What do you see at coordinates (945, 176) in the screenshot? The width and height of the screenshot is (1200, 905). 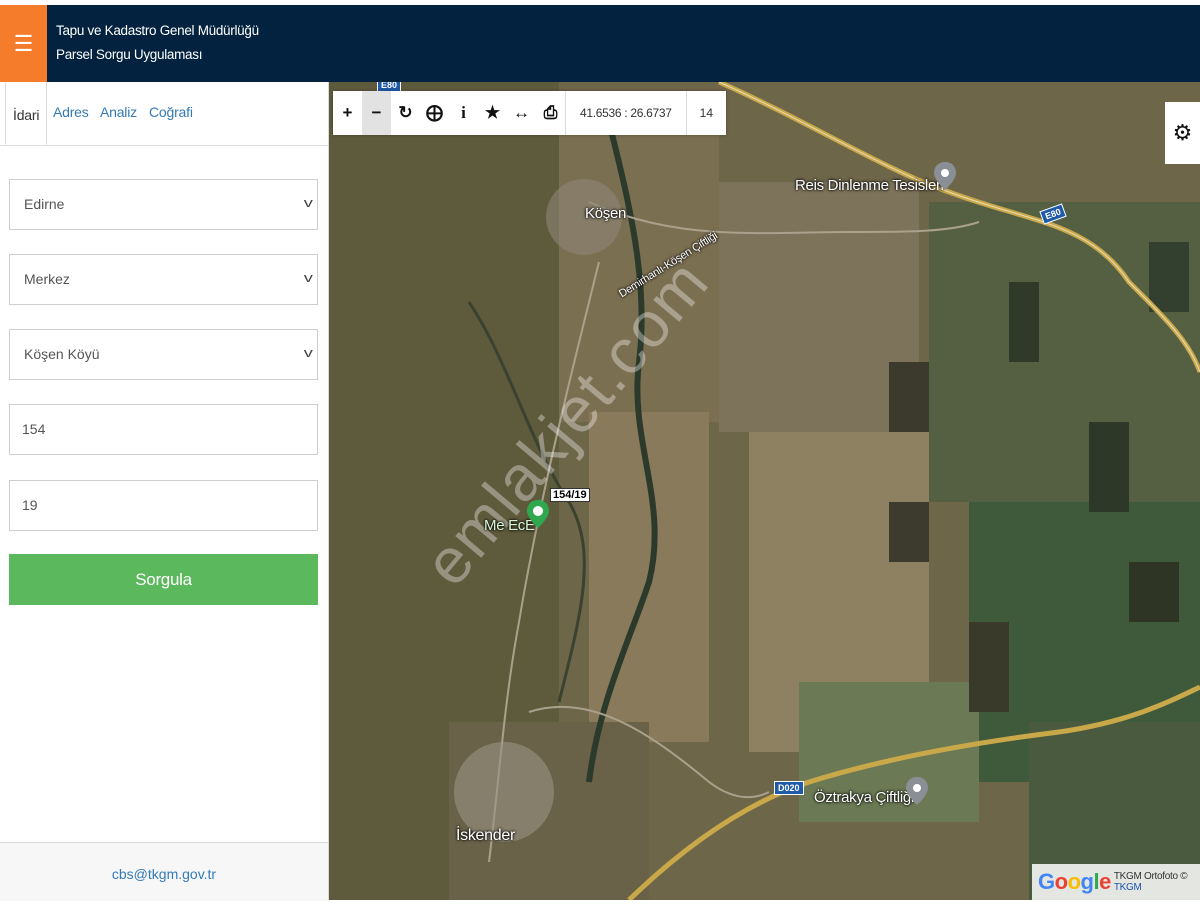 I see `rest-area-pin-icon` at bounding box center [945, 176].